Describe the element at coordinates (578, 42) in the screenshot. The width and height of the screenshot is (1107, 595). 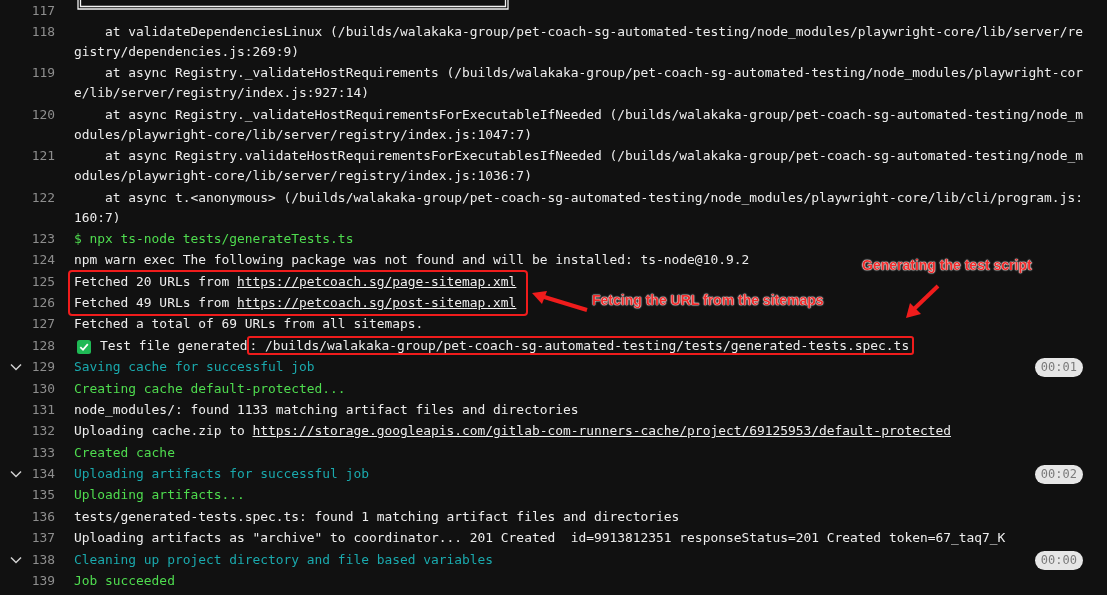
I see `log-text: at validateDependenciesLinux (/builds/walakaka-group/pet-coach-sg-automated-testing/node_modules/playwright-core/lib/server/registry/dependencies.js:269:9)` at that location.